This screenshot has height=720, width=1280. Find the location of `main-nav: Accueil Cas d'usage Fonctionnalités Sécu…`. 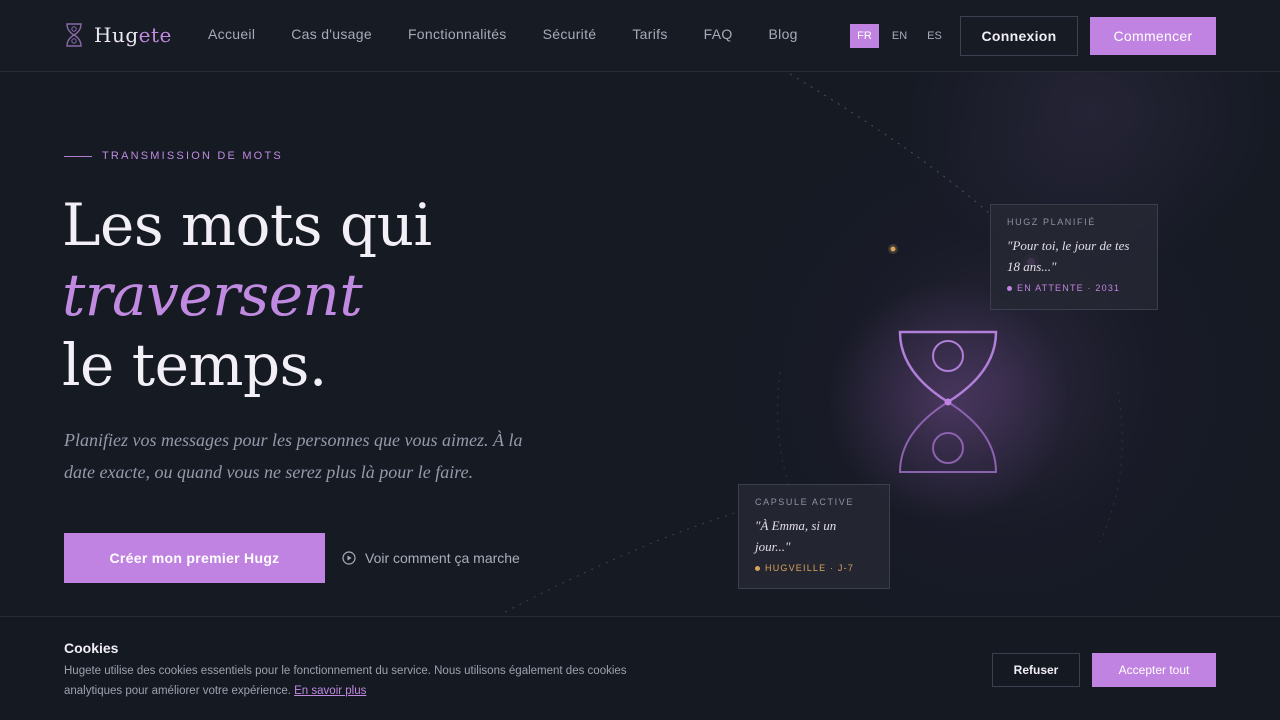

main-nav: Accueil Cas d'usage Fonctionnalités Sécu… is located at coordinates (521, 34).